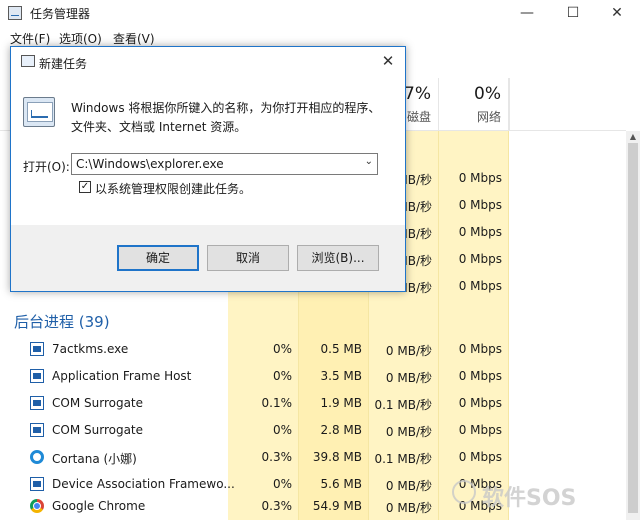  Describe the element at coordinates (418, 117) in the screenshot. I see `disk-label: 磁盘` at that location.